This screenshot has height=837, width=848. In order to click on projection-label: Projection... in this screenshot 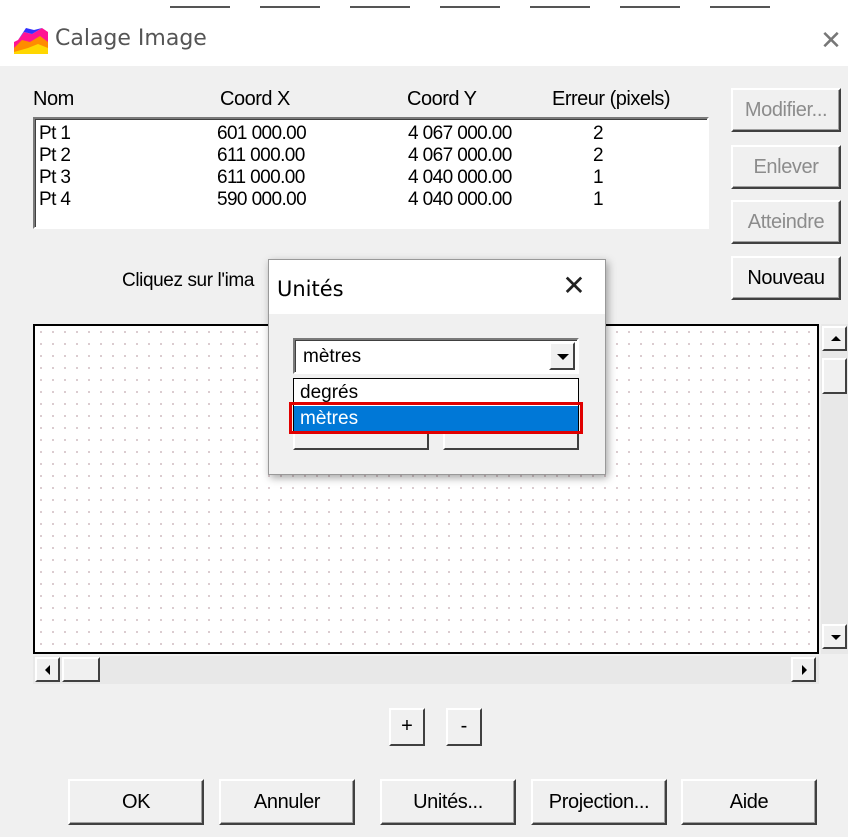, I will do `click(599, 802)`.